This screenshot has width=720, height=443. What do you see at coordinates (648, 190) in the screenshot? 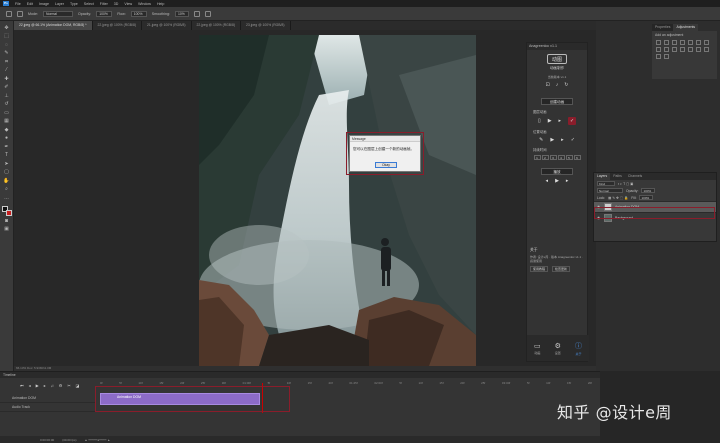
I see `layer-opacity-field: 100%` at bounding box center [648, 190].